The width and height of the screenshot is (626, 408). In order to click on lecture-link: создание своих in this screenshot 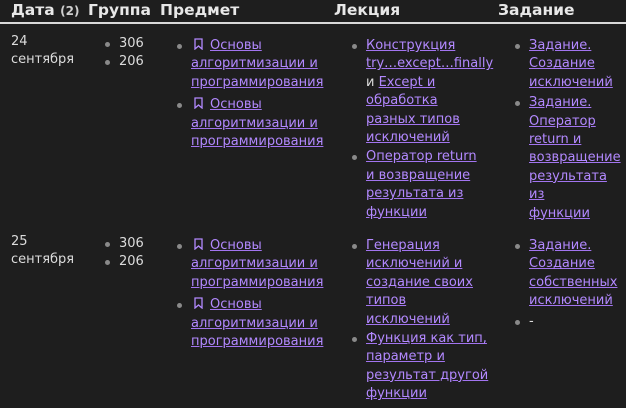, I will do `click(419, 282)`.